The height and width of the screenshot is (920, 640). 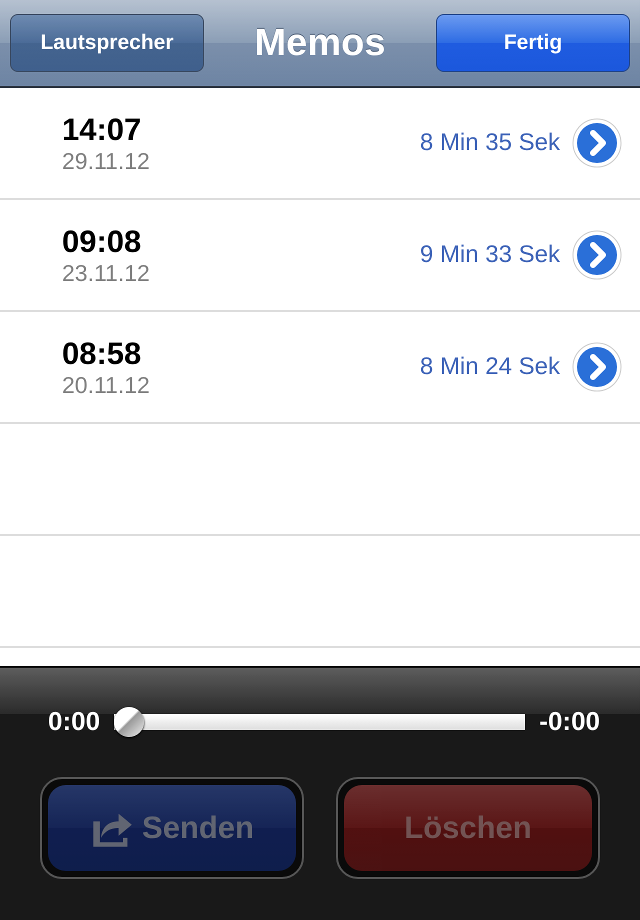 What do you see at coordinates (490, 143) in the screenshot?
I see `memo-duration: 8 Min 35 Sek` at bounding box center [490, 143].